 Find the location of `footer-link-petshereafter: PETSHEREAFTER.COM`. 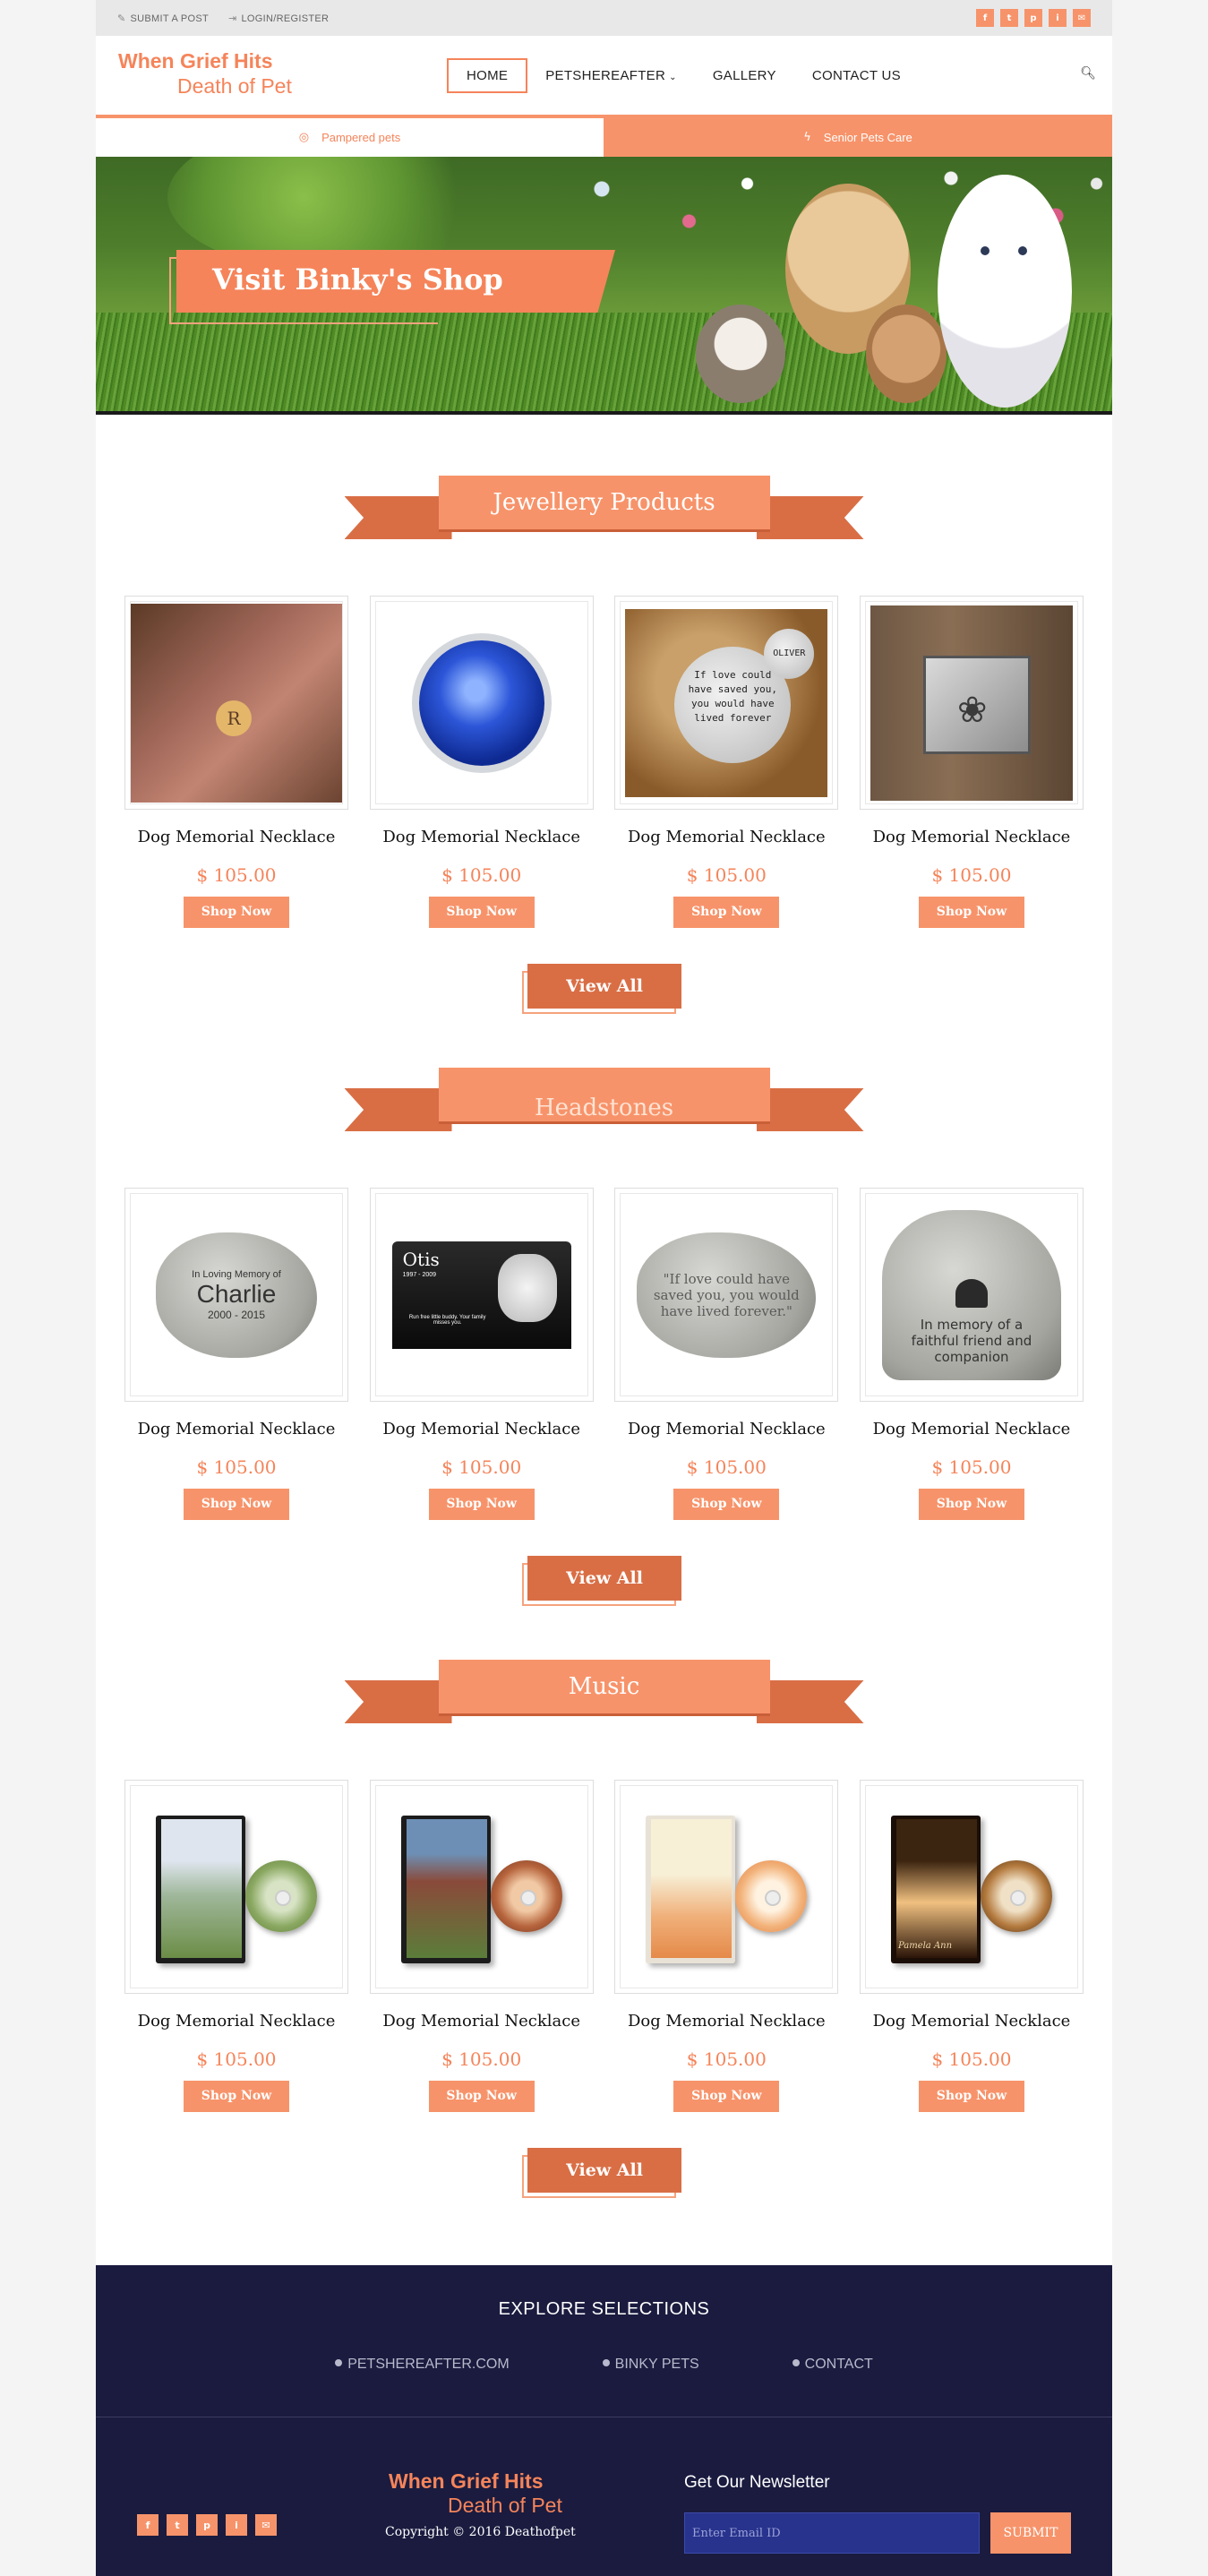

footer-link-petshereafter: PETSHEREAFTER.COM is located at coordinates (422, 2365).